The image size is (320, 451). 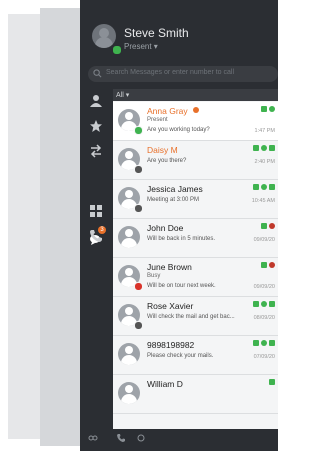 I want to click on more-options-icon, so click(x=141, y=438).